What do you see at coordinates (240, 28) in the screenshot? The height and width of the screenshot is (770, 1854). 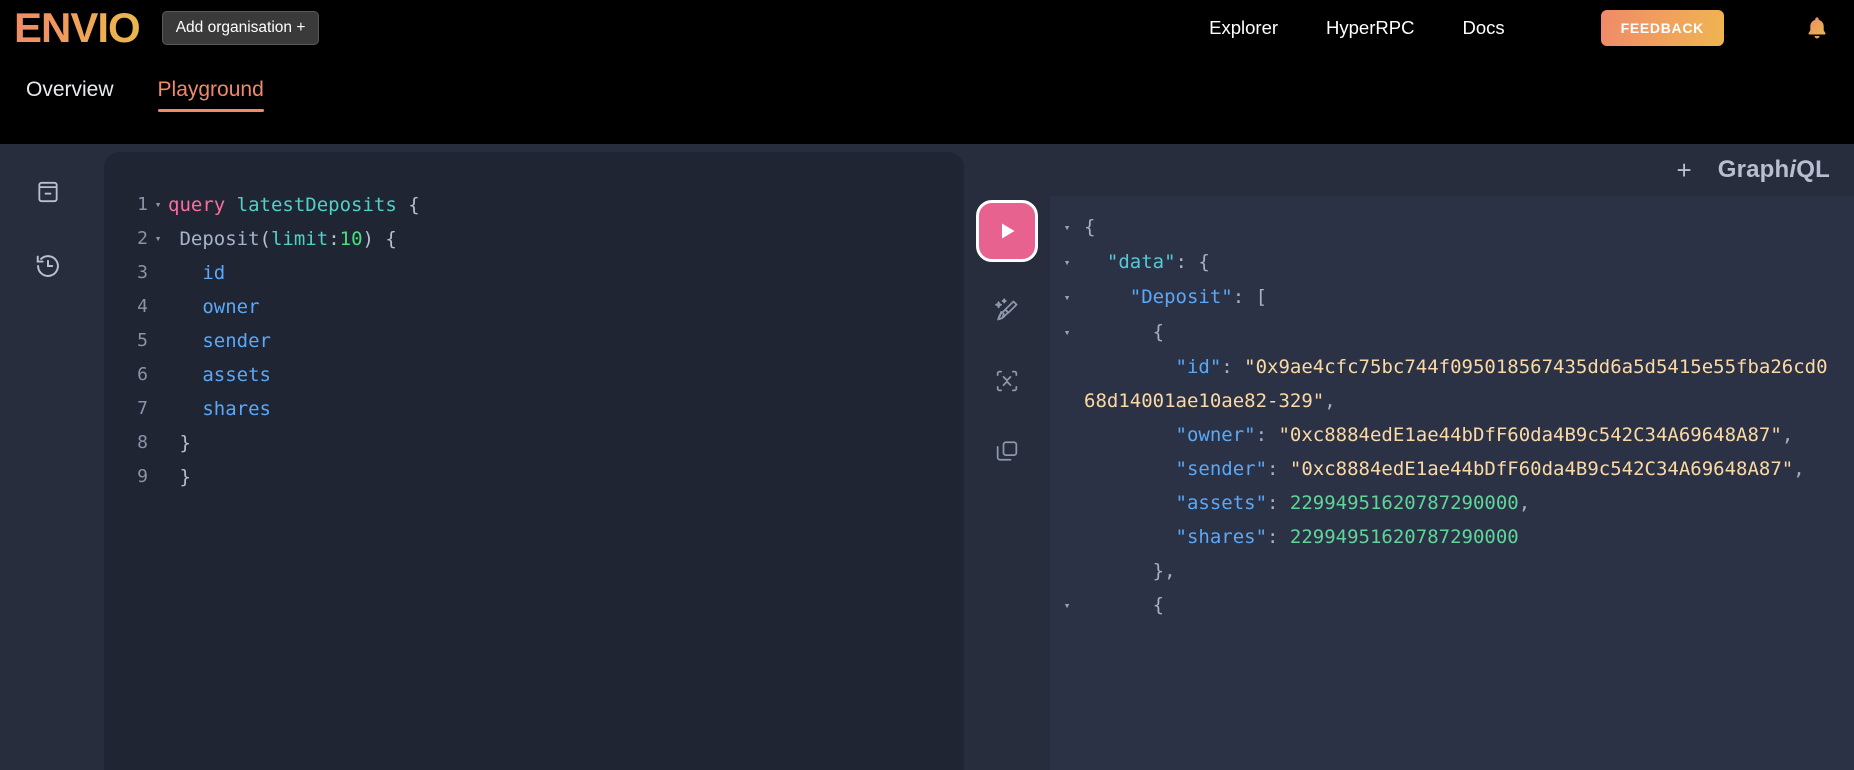 I see `add-organisation-button: Add organisation +` at bounding box center [240, 28].